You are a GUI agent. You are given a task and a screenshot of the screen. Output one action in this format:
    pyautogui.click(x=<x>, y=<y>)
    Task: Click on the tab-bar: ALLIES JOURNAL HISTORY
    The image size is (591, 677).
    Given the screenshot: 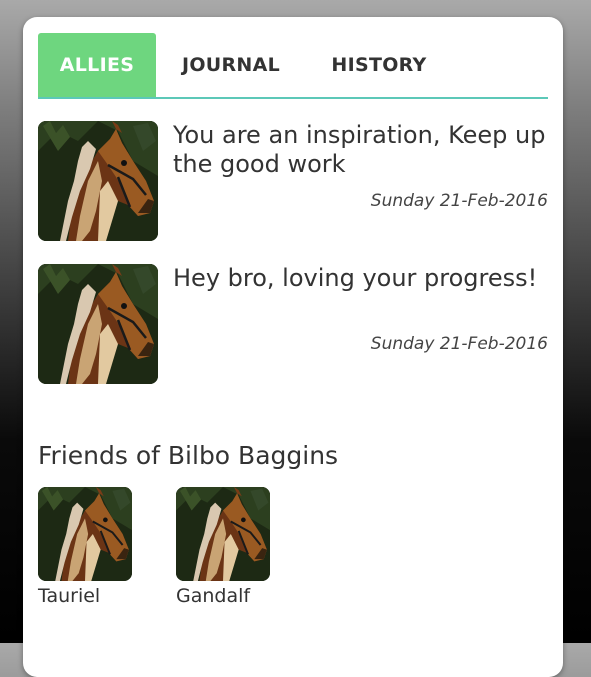 What is the action you would take?
    pyautogui.click(x=293, y=66)
    